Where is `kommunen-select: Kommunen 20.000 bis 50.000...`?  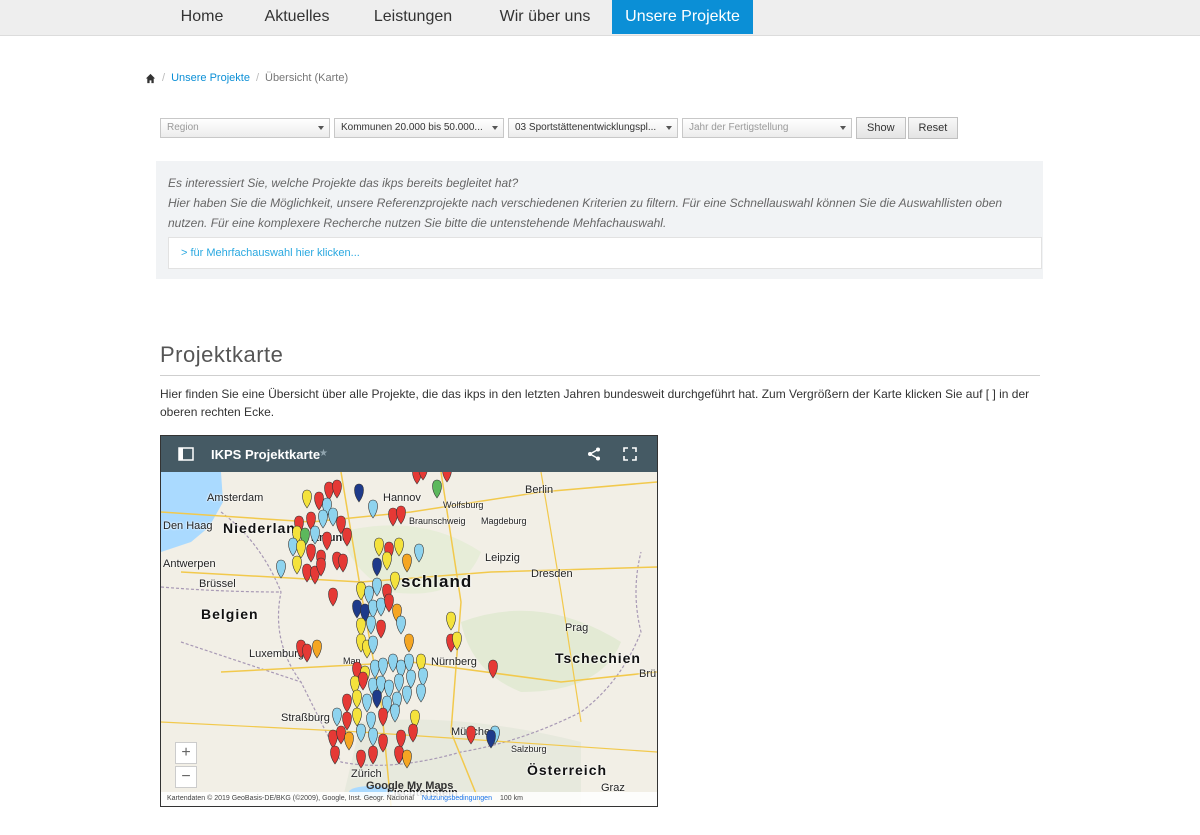
kommunen-select: Kommunen 20.000 bis 50.000... is located at coordinates (419, 128).